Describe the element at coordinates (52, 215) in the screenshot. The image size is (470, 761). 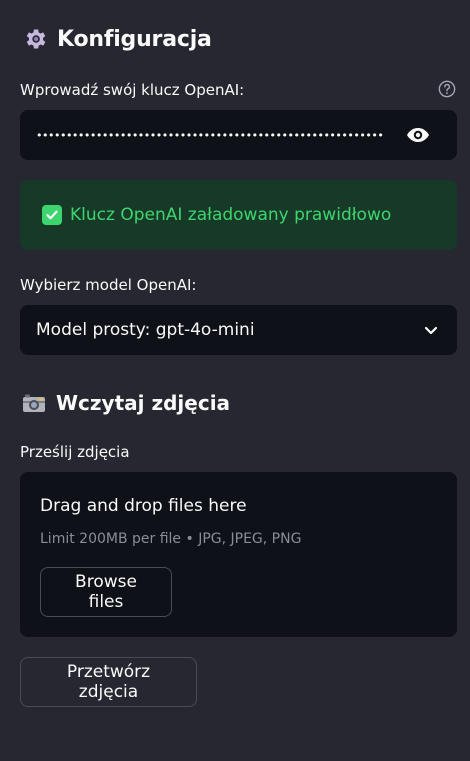
I see `check-icon` at that location.